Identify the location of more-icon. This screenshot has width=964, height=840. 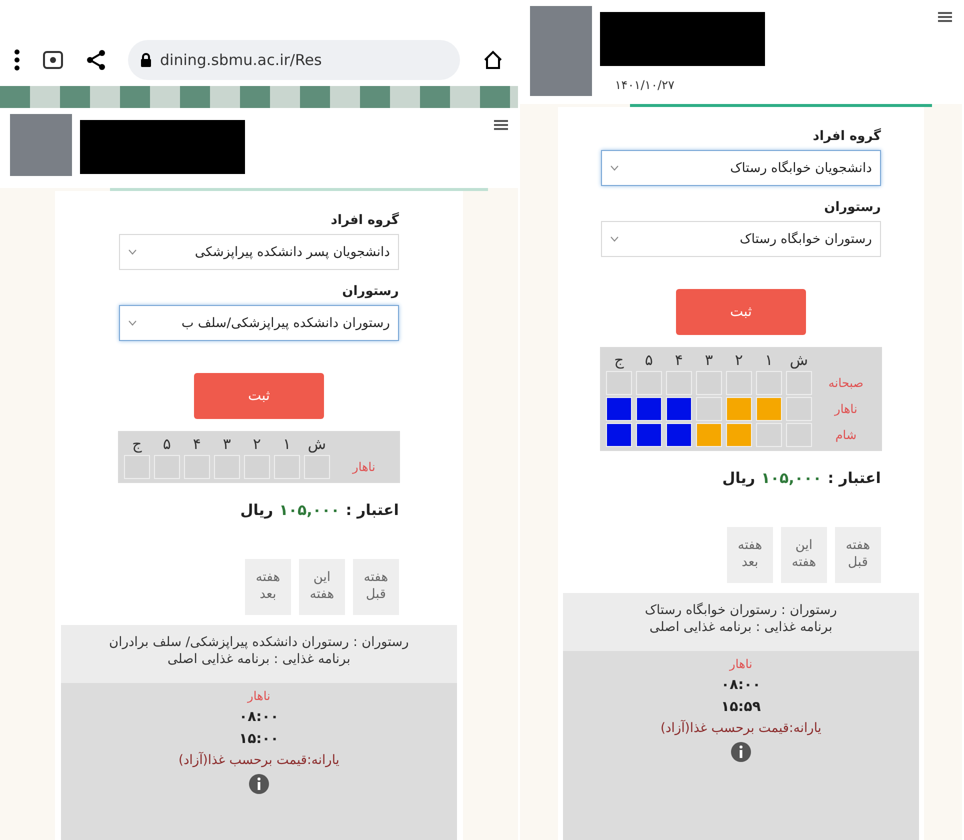
(17, 60).